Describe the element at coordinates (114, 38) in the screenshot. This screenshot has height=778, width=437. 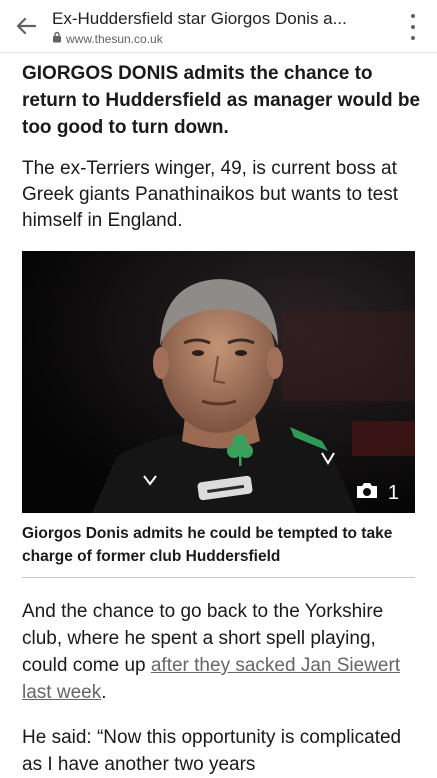
I see `url-text: www.thesun.co.uk` at that location.